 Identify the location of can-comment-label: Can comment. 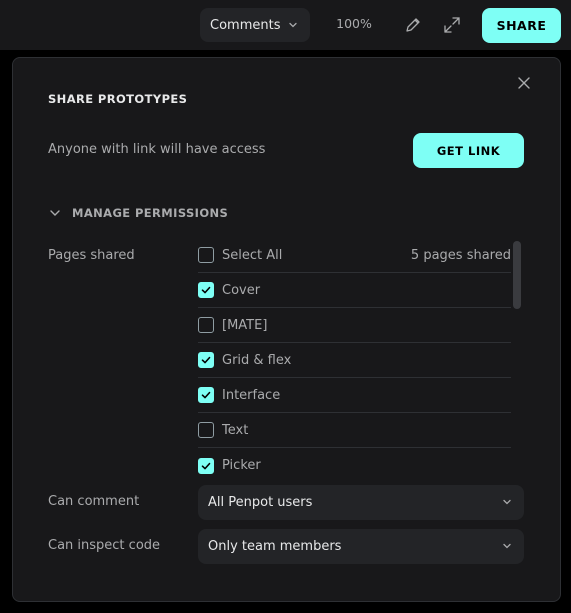
(94, 501).